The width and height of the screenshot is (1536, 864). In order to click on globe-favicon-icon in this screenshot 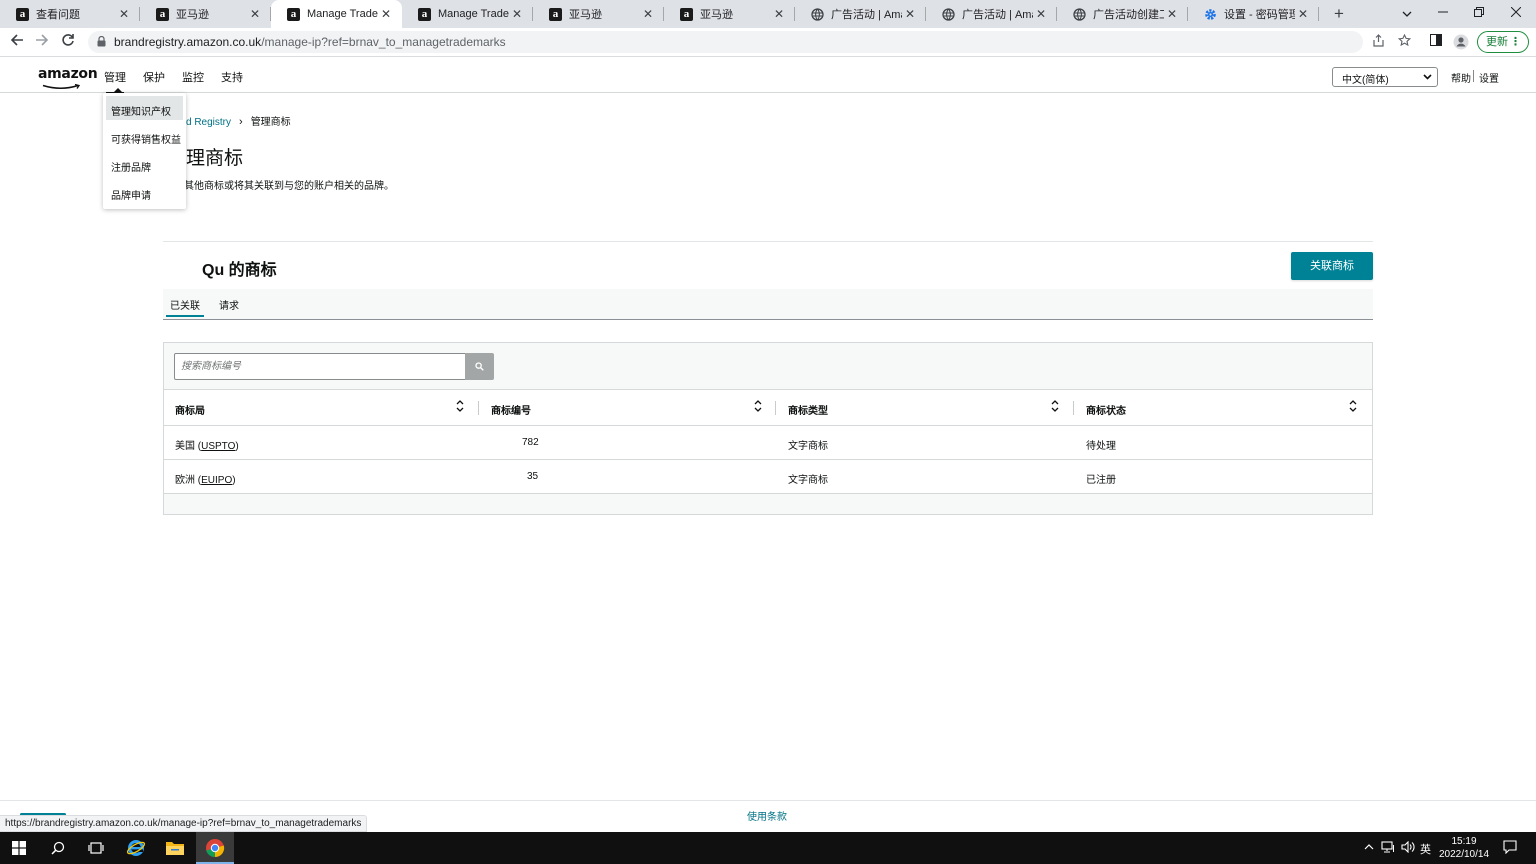, I will do `click(817, 14)`.